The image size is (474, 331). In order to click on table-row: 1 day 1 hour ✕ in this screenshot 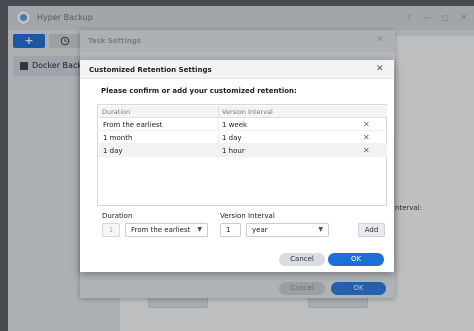, I will do `click(243, 150)`.